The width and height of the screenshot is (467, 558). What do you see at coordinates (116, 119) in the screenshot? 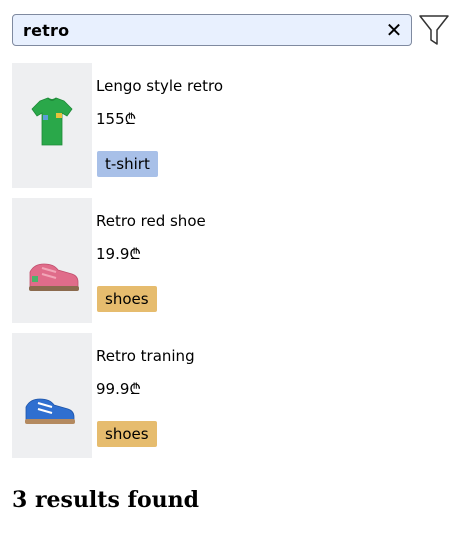
I see `product-price: 155₾` at bounding box center [116, 119].